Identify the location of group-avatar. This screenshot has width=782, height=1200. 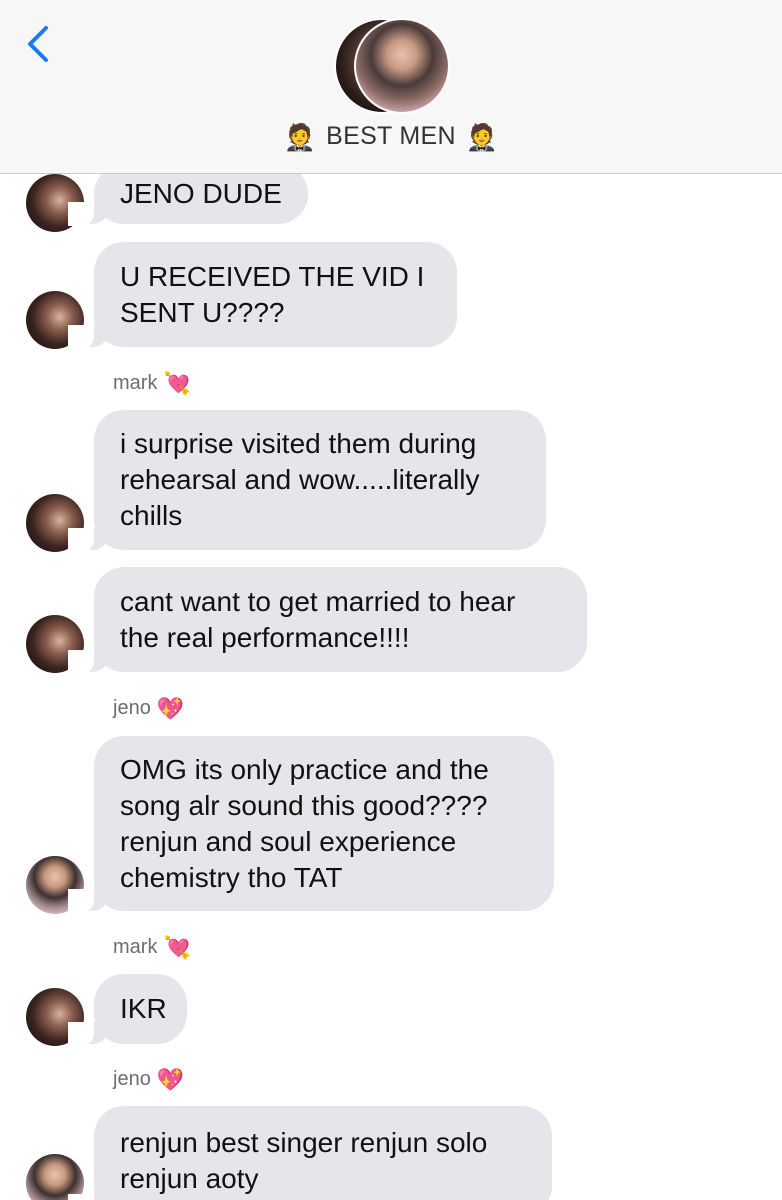
(392, 66).